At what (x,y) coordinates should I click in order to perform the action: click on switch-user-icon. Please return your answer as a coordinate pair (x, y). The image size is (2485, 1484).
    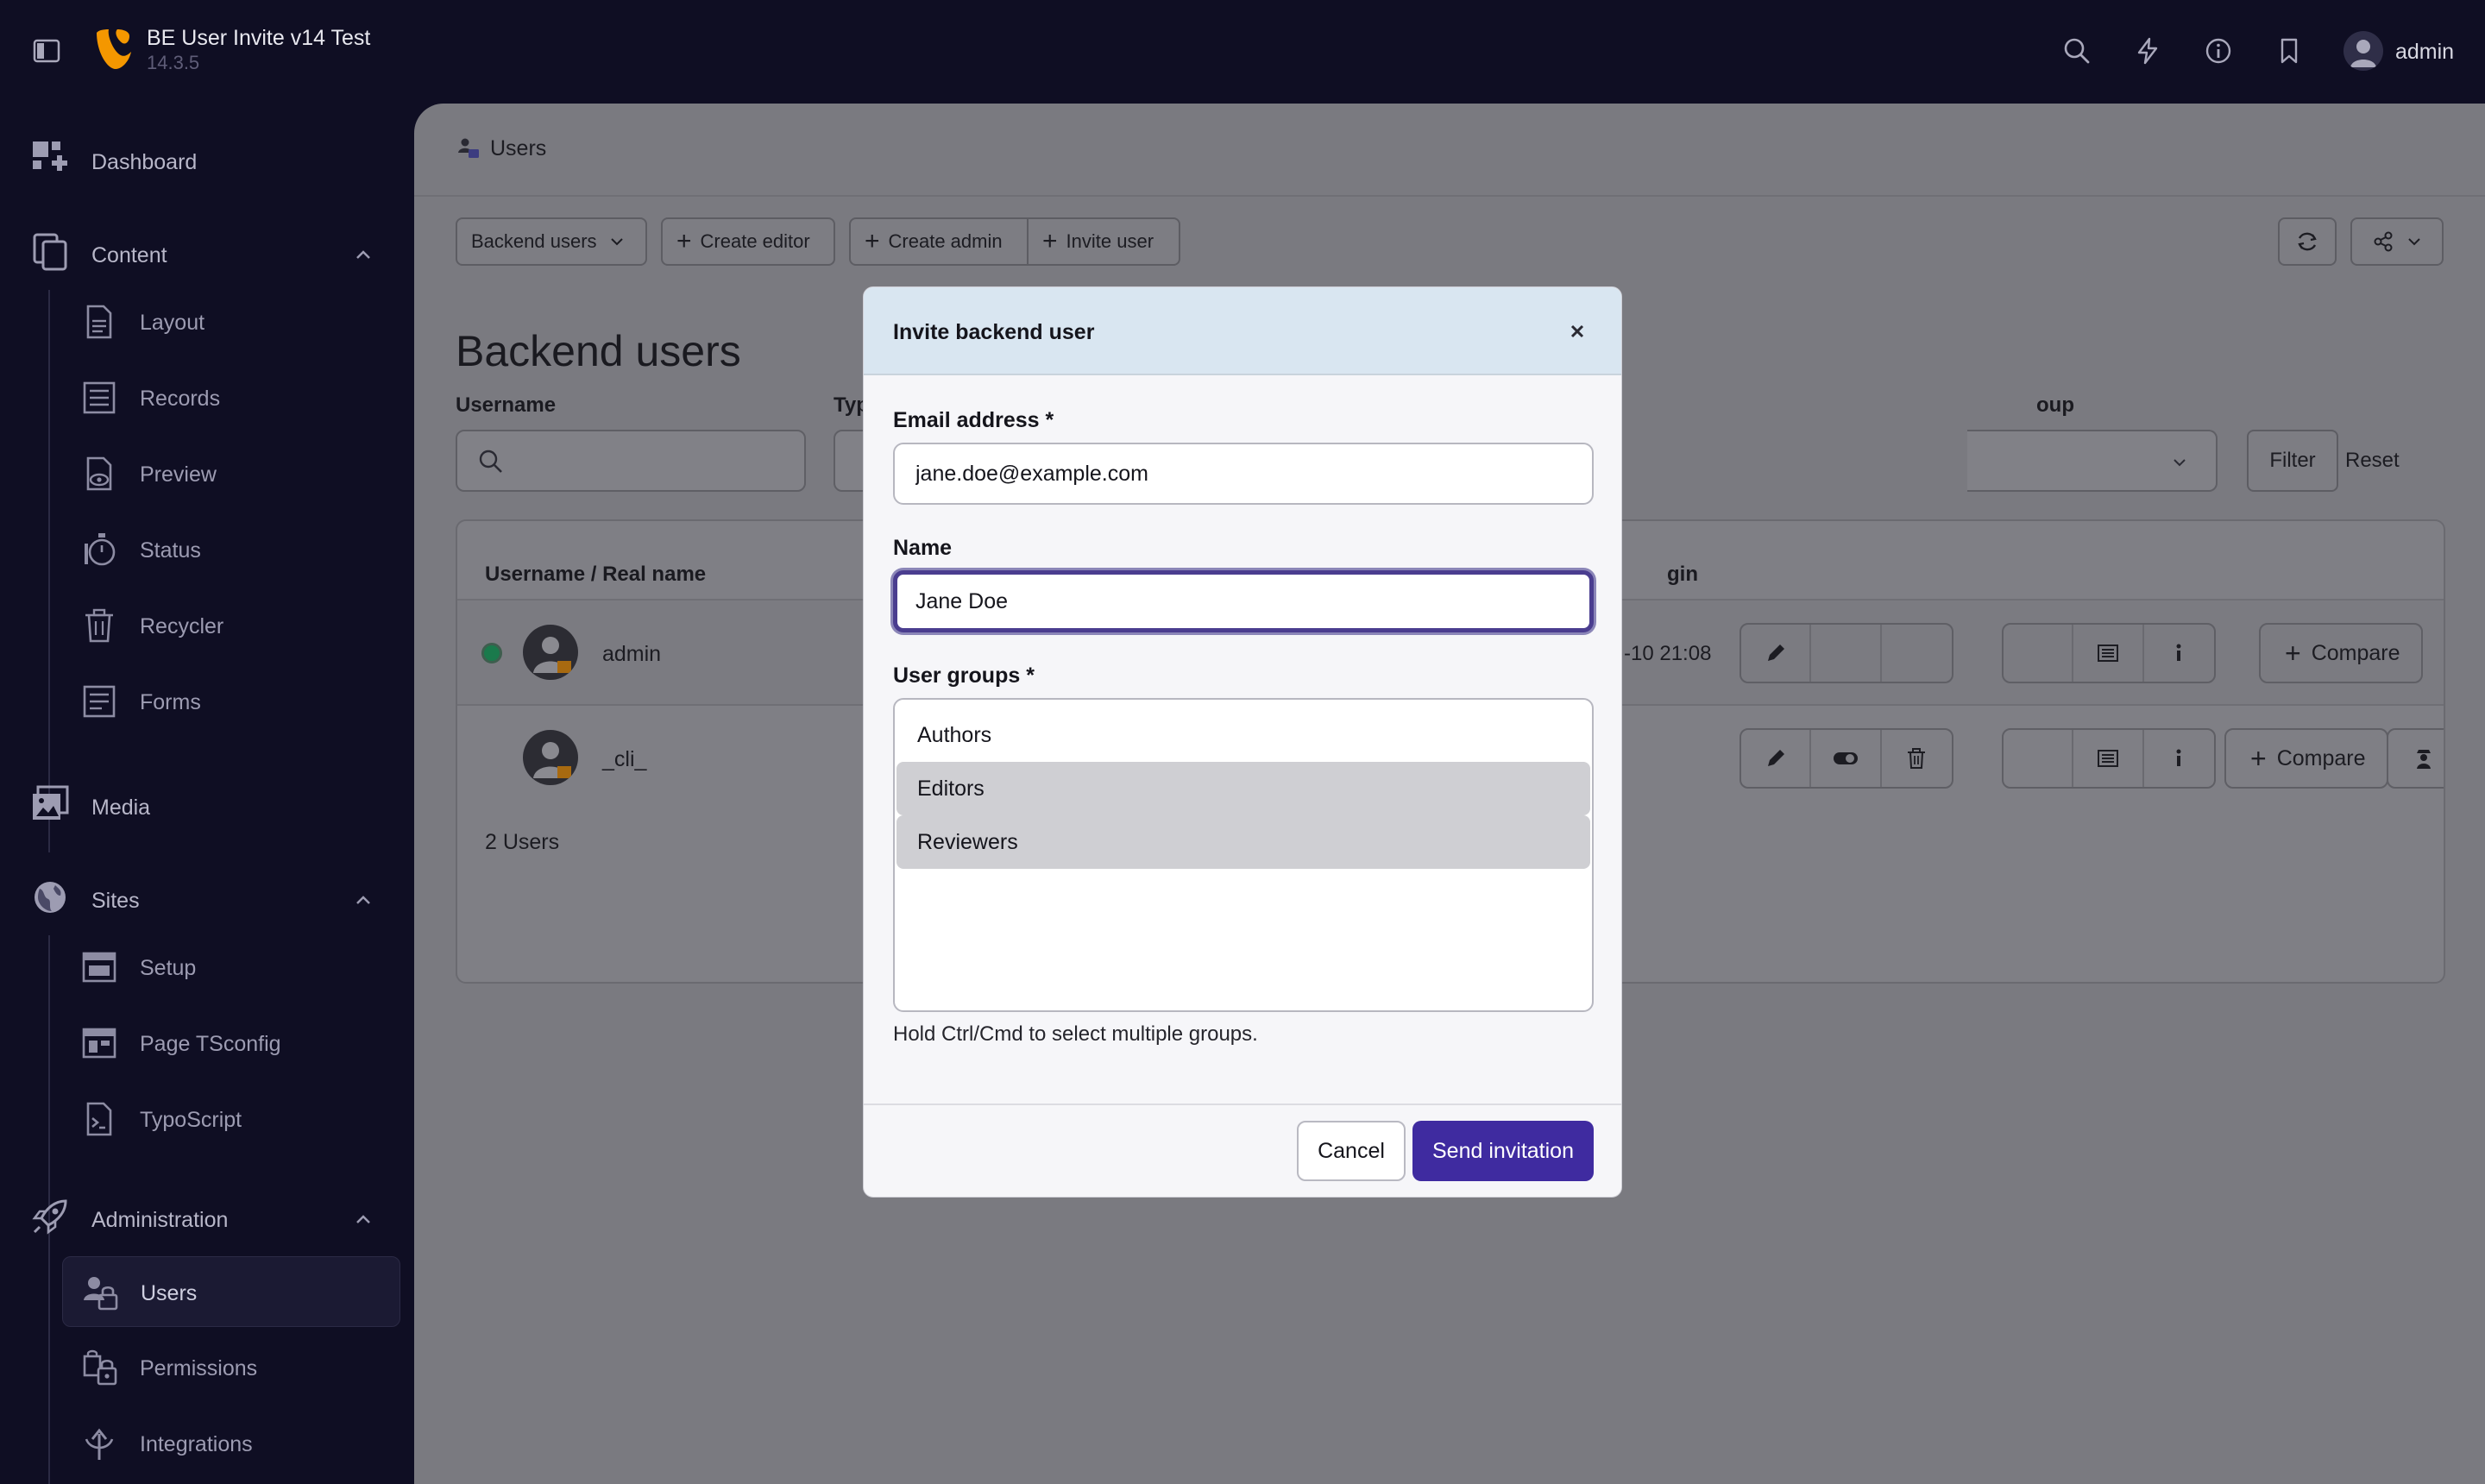
    Looking at the image, I should click on (2416, 758).